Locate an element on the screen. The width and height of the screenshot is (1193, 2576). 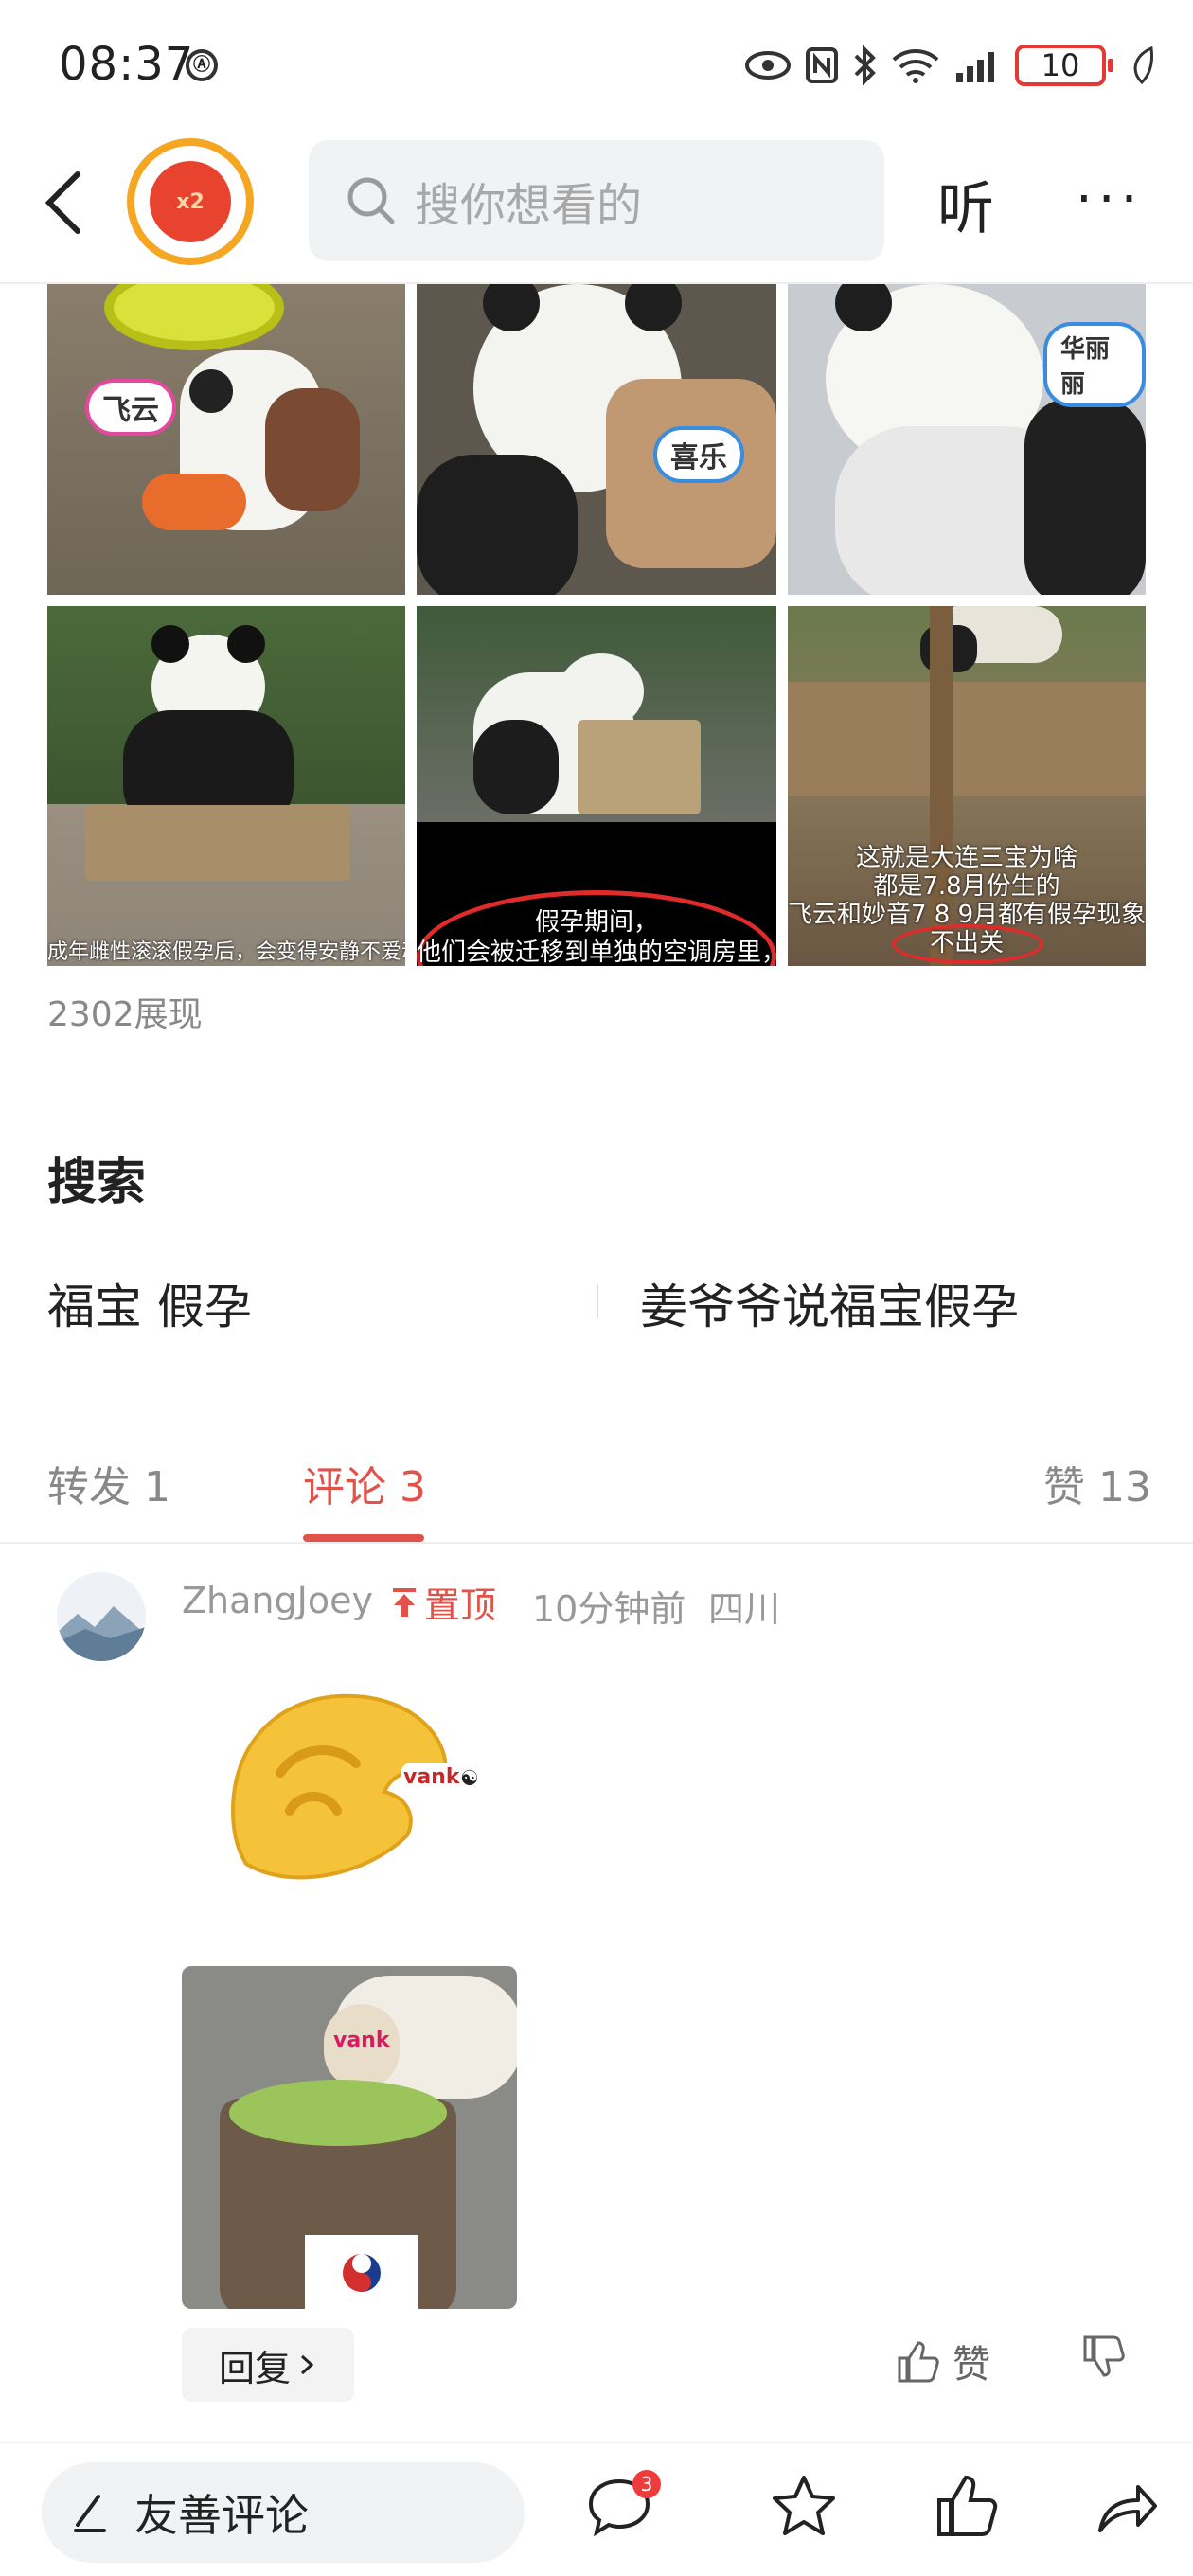
comment-like-button: 赞 is located at coordinates (942, 2361).